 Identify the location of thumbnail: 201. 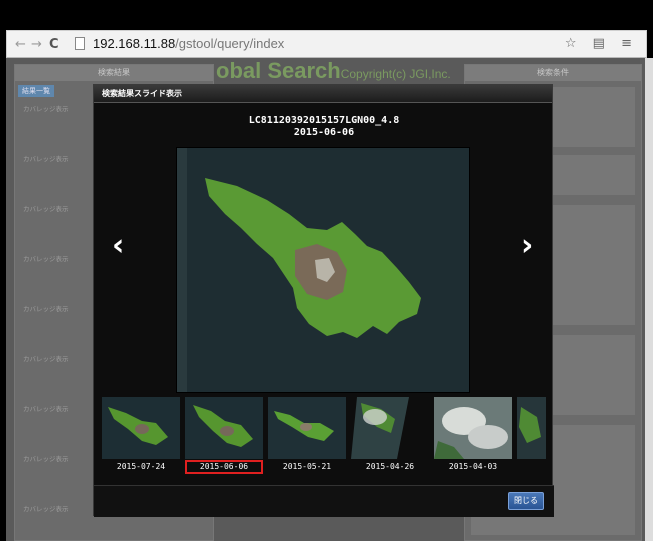
(531, 437).